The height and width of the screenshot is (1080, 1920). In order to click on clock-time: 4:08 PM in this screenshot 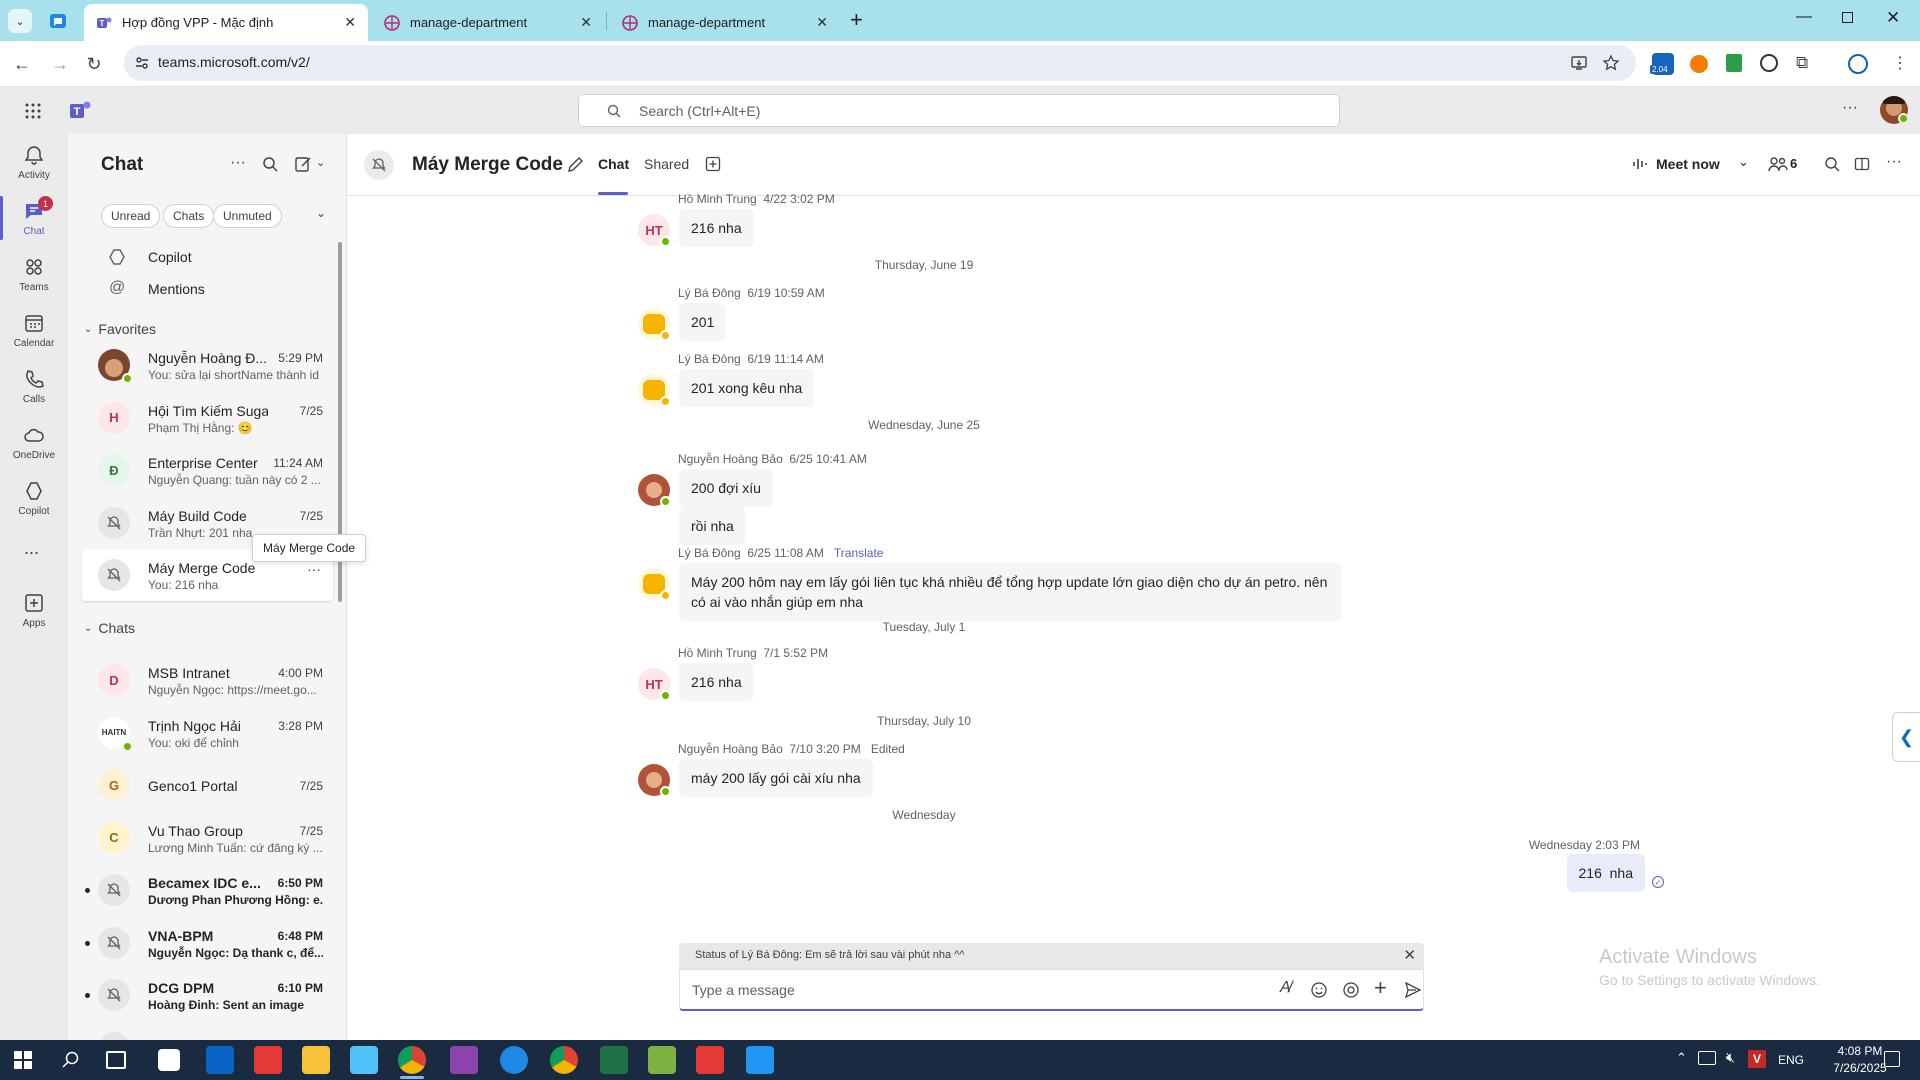, I will do `click(1860, 1051)`.